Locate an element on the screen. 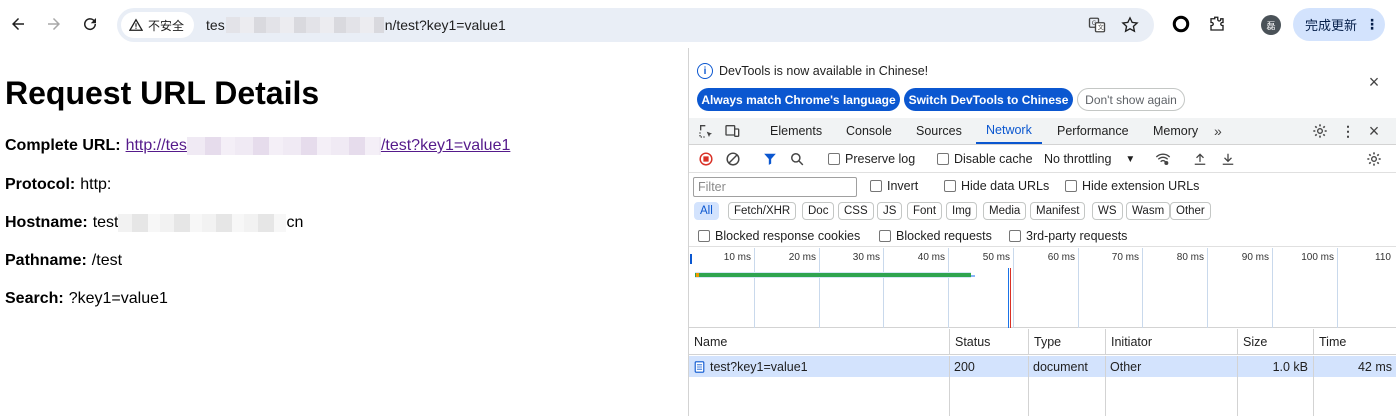 Image resolution: width=1396 pixels, height=416 pixels. url-suffix: n/test?key1=value1 is located at coordinates (445, 25).